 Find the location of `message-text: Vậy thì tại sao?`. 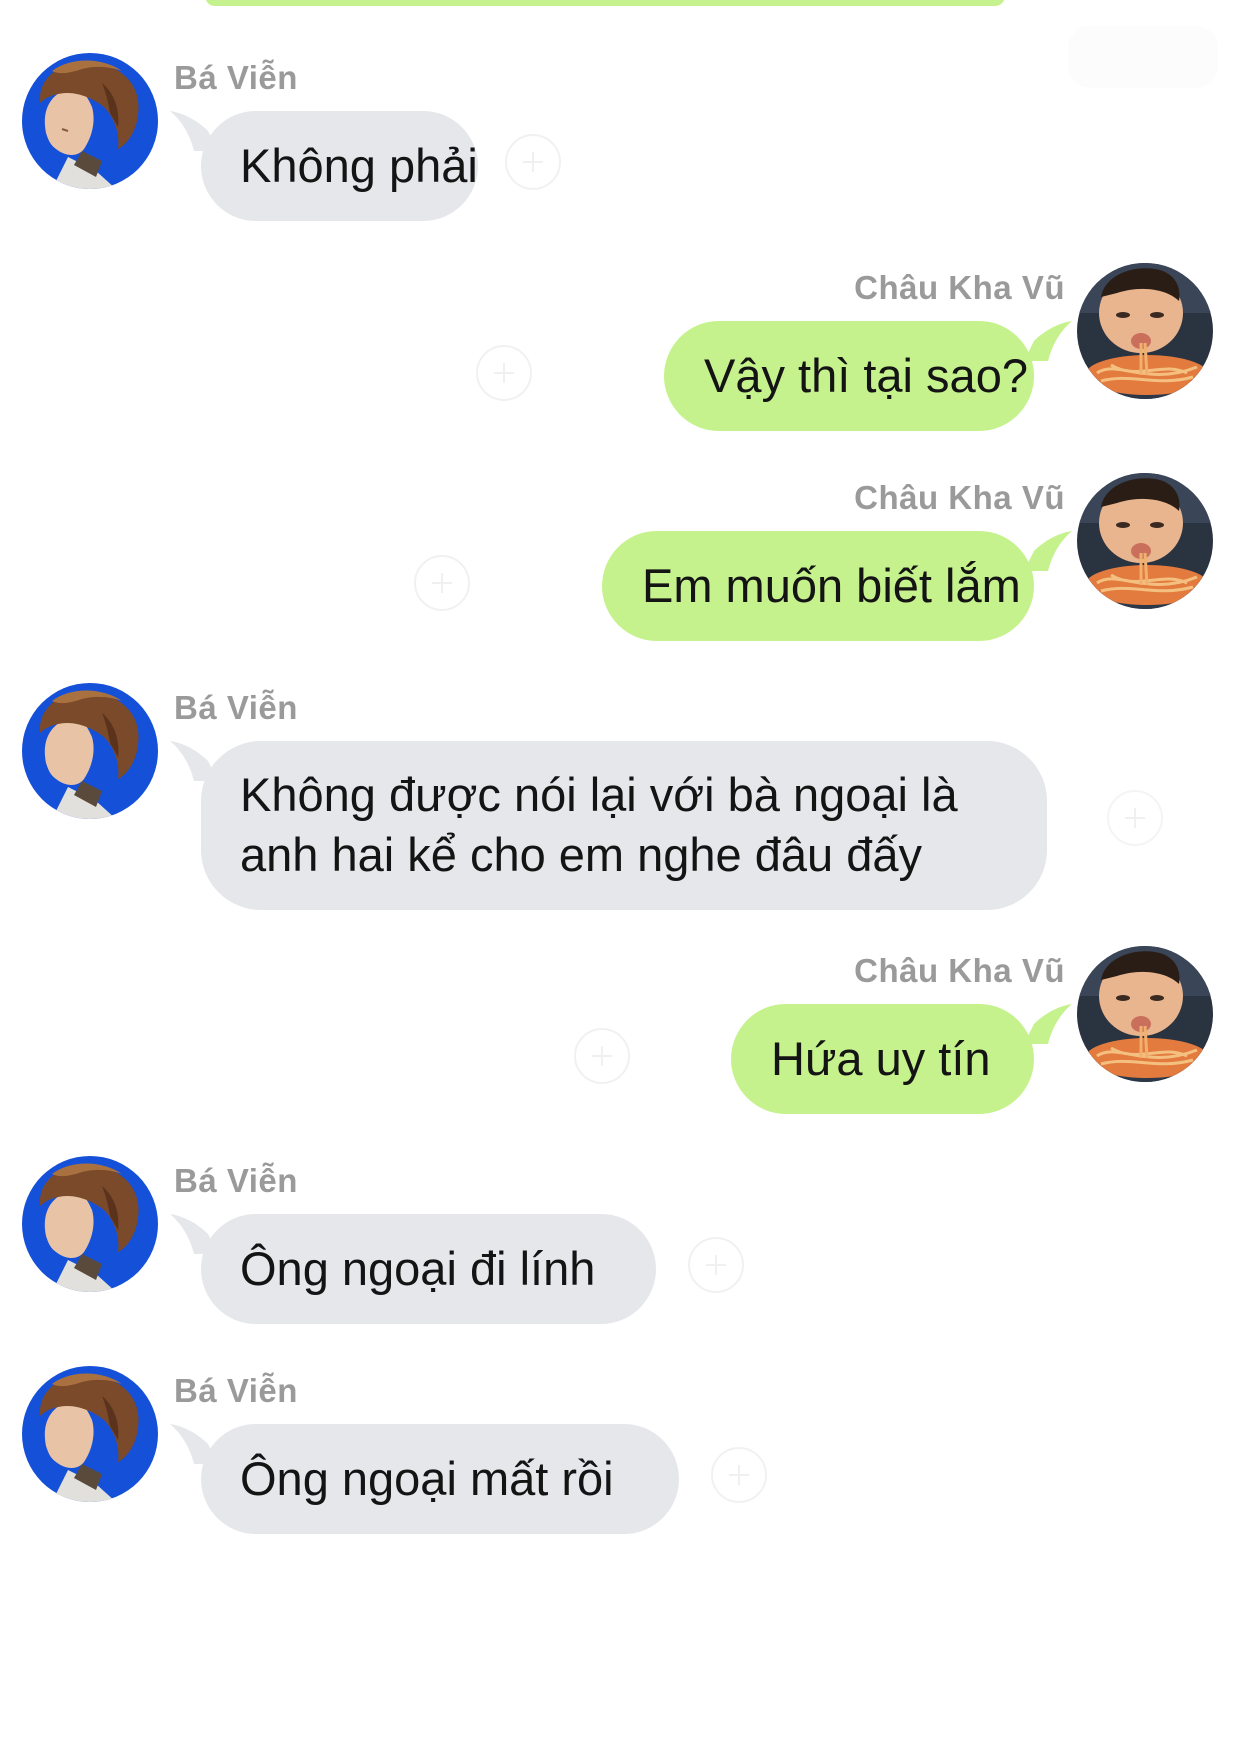

message-text: Vậy thì tại sao? is located at coordinates (866, 375).